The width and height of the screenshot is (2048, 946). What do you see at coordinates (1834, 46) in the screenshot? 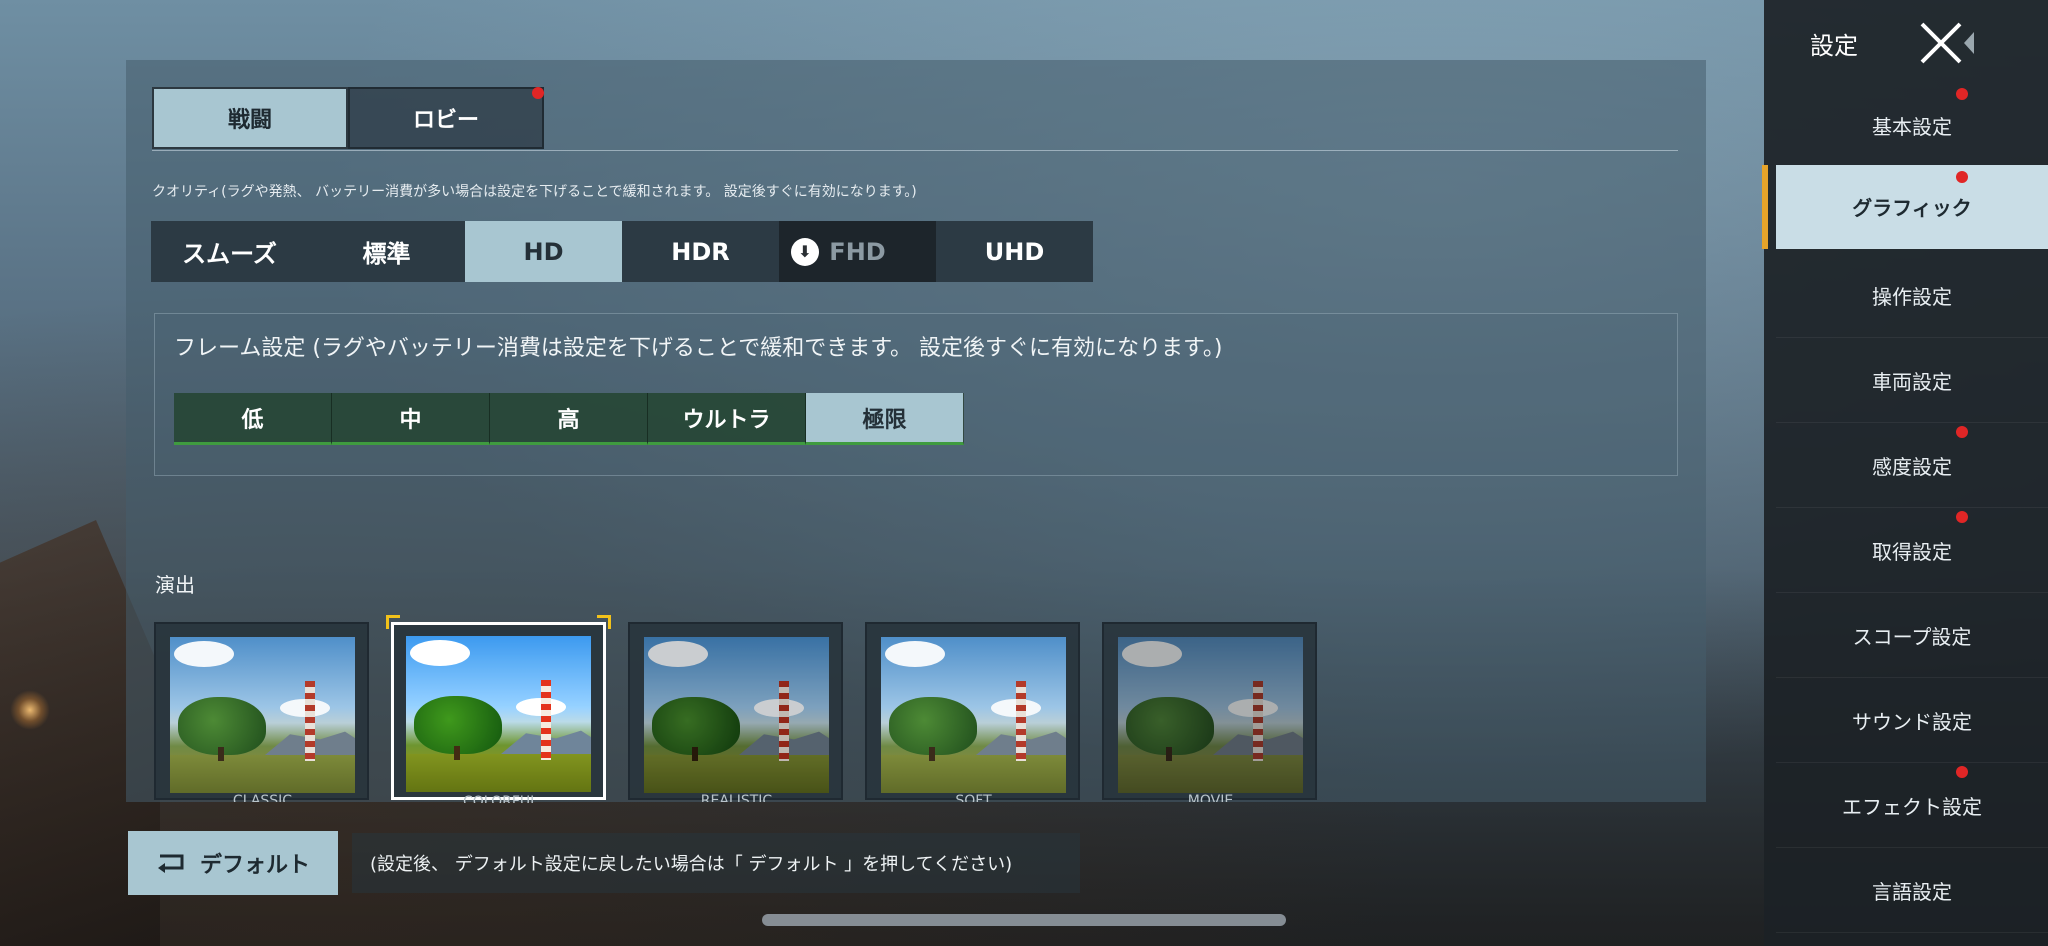
I see `sidebar-title: 設定` at bounding box center [1834, 46].